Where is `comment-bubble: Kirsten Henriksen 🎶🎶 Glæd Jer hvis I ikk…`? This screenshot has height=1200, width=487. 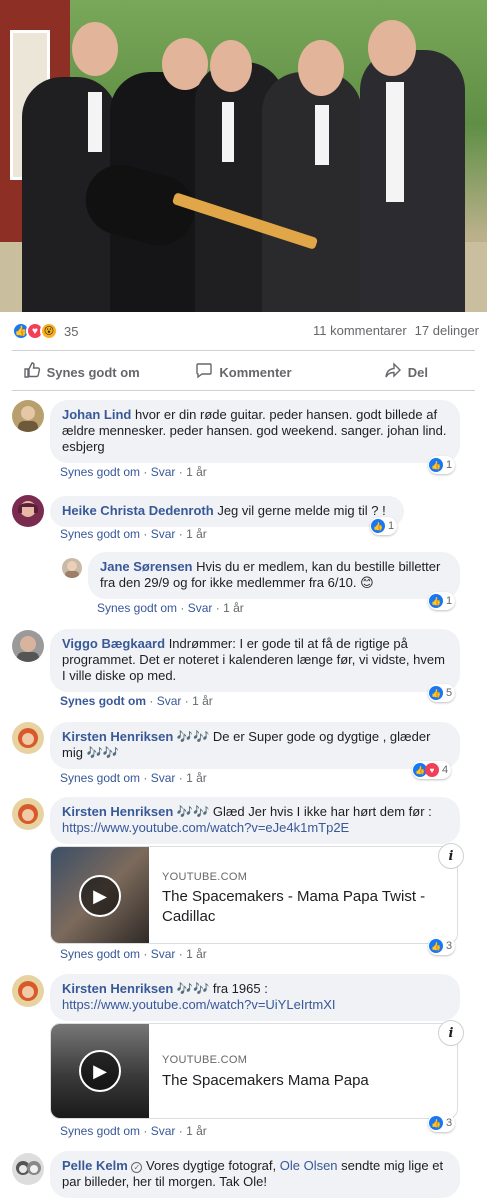 comment-bubble: Kirsten Henriksen 🎶🎶 Glæd Jer hvis I ikk… is located at coordinates (255, 820).